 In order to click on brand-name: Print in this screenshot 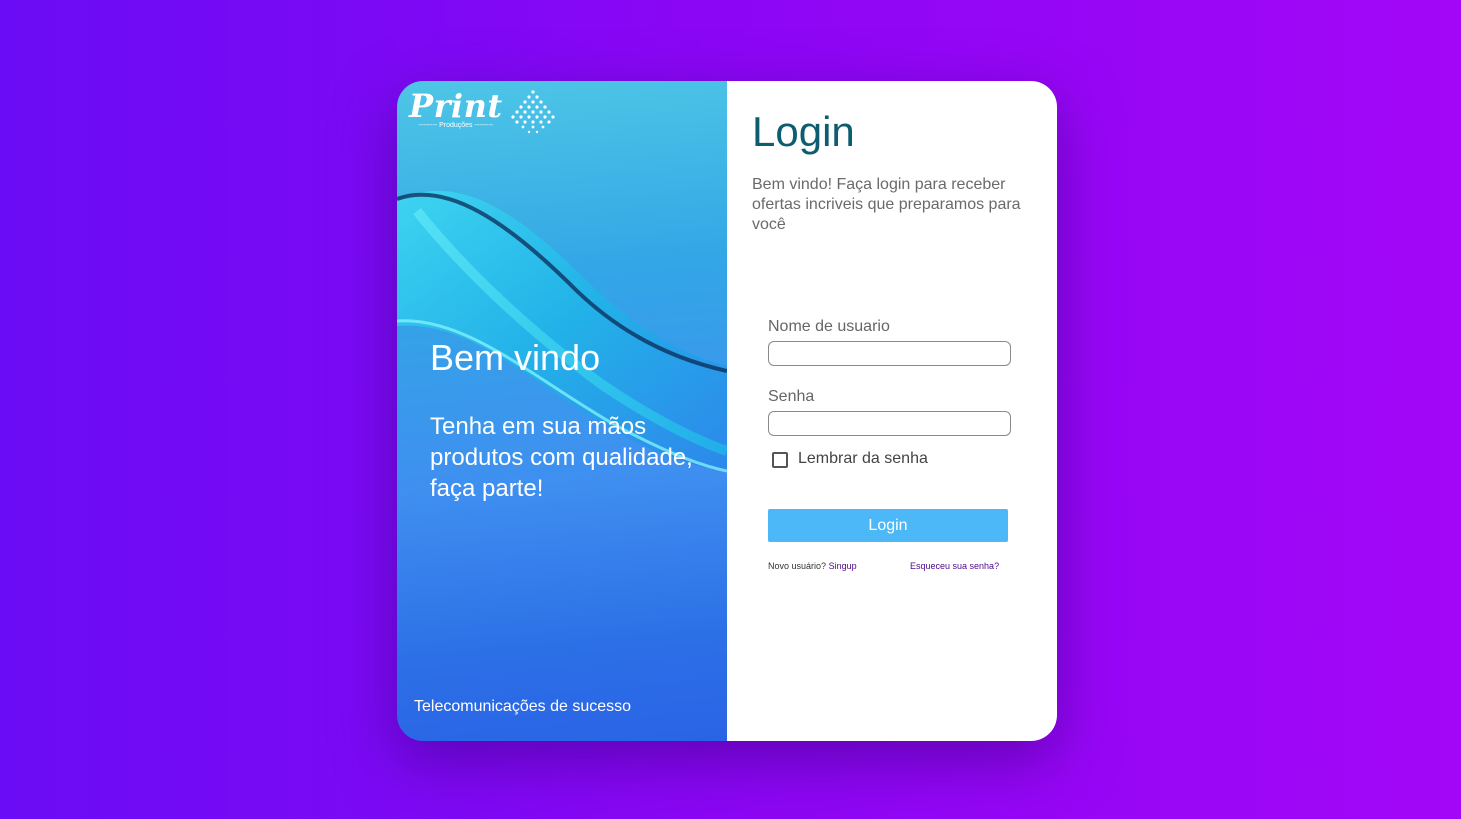, I will do `click(456, 106)`.